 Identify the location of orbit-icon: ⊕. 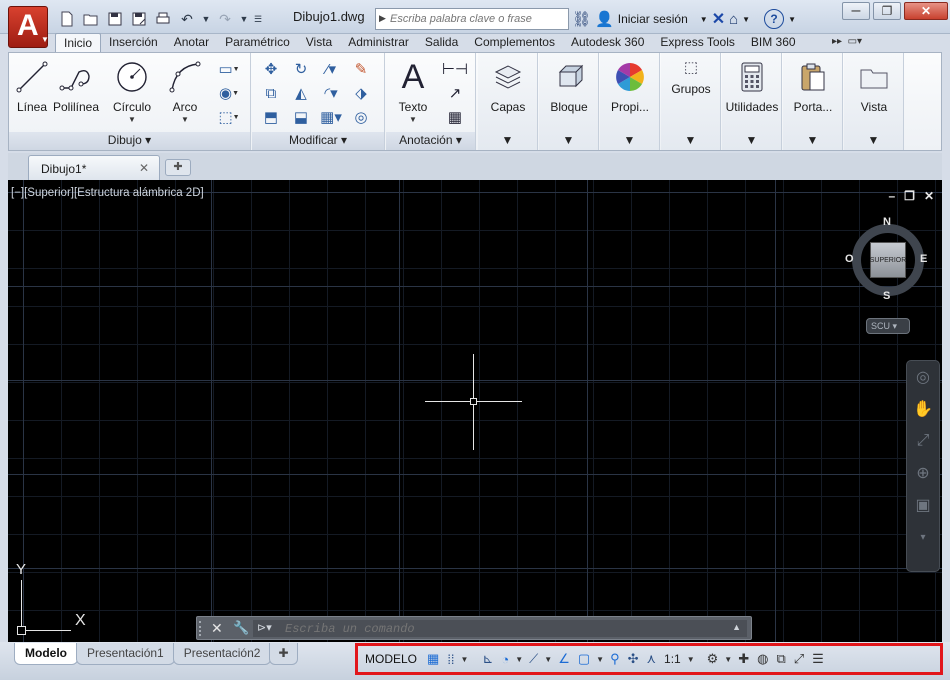
(923, 473).